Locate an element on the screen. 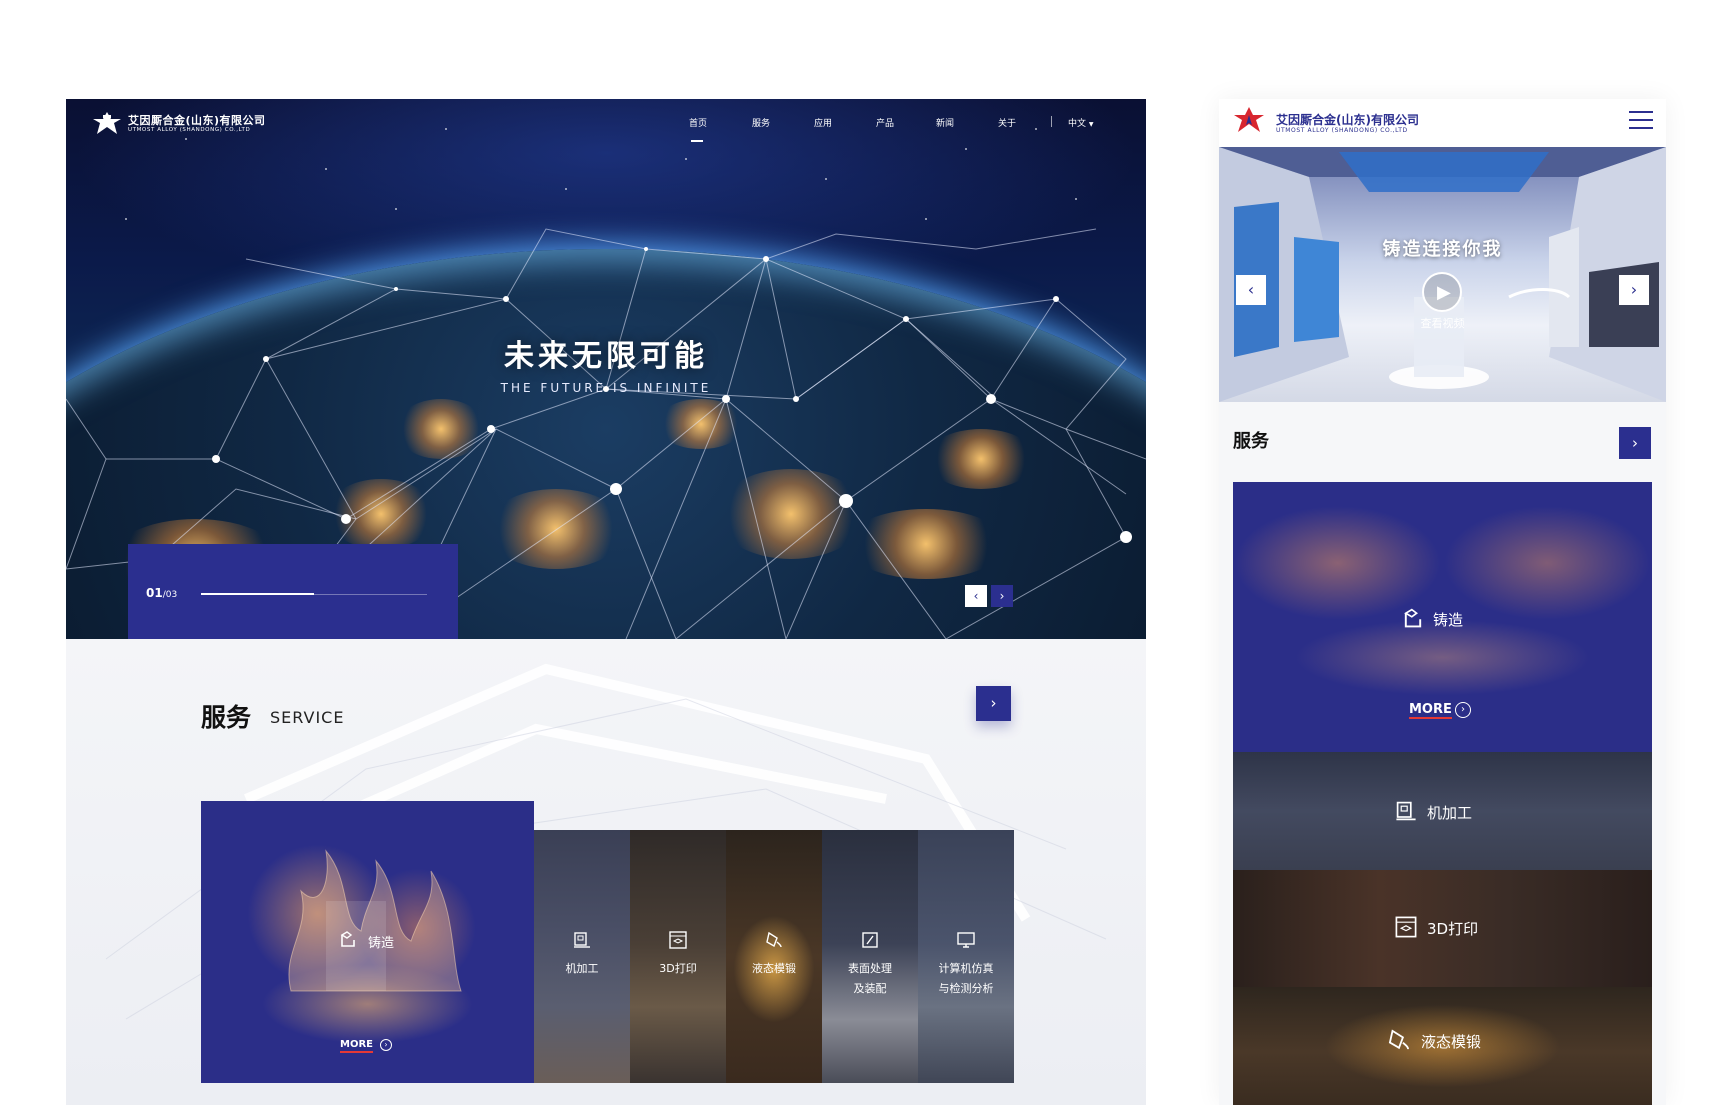  mobile-service-featured-casting: 铸造 MORE › is located at coordinates (1442, 617).